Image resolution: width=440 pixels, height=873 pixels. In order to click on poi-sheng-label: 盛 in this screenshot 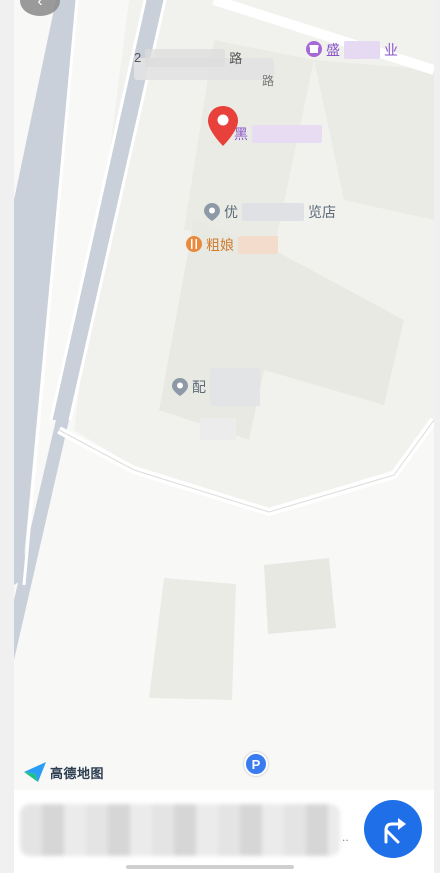, I will do `click(333, 50)`.